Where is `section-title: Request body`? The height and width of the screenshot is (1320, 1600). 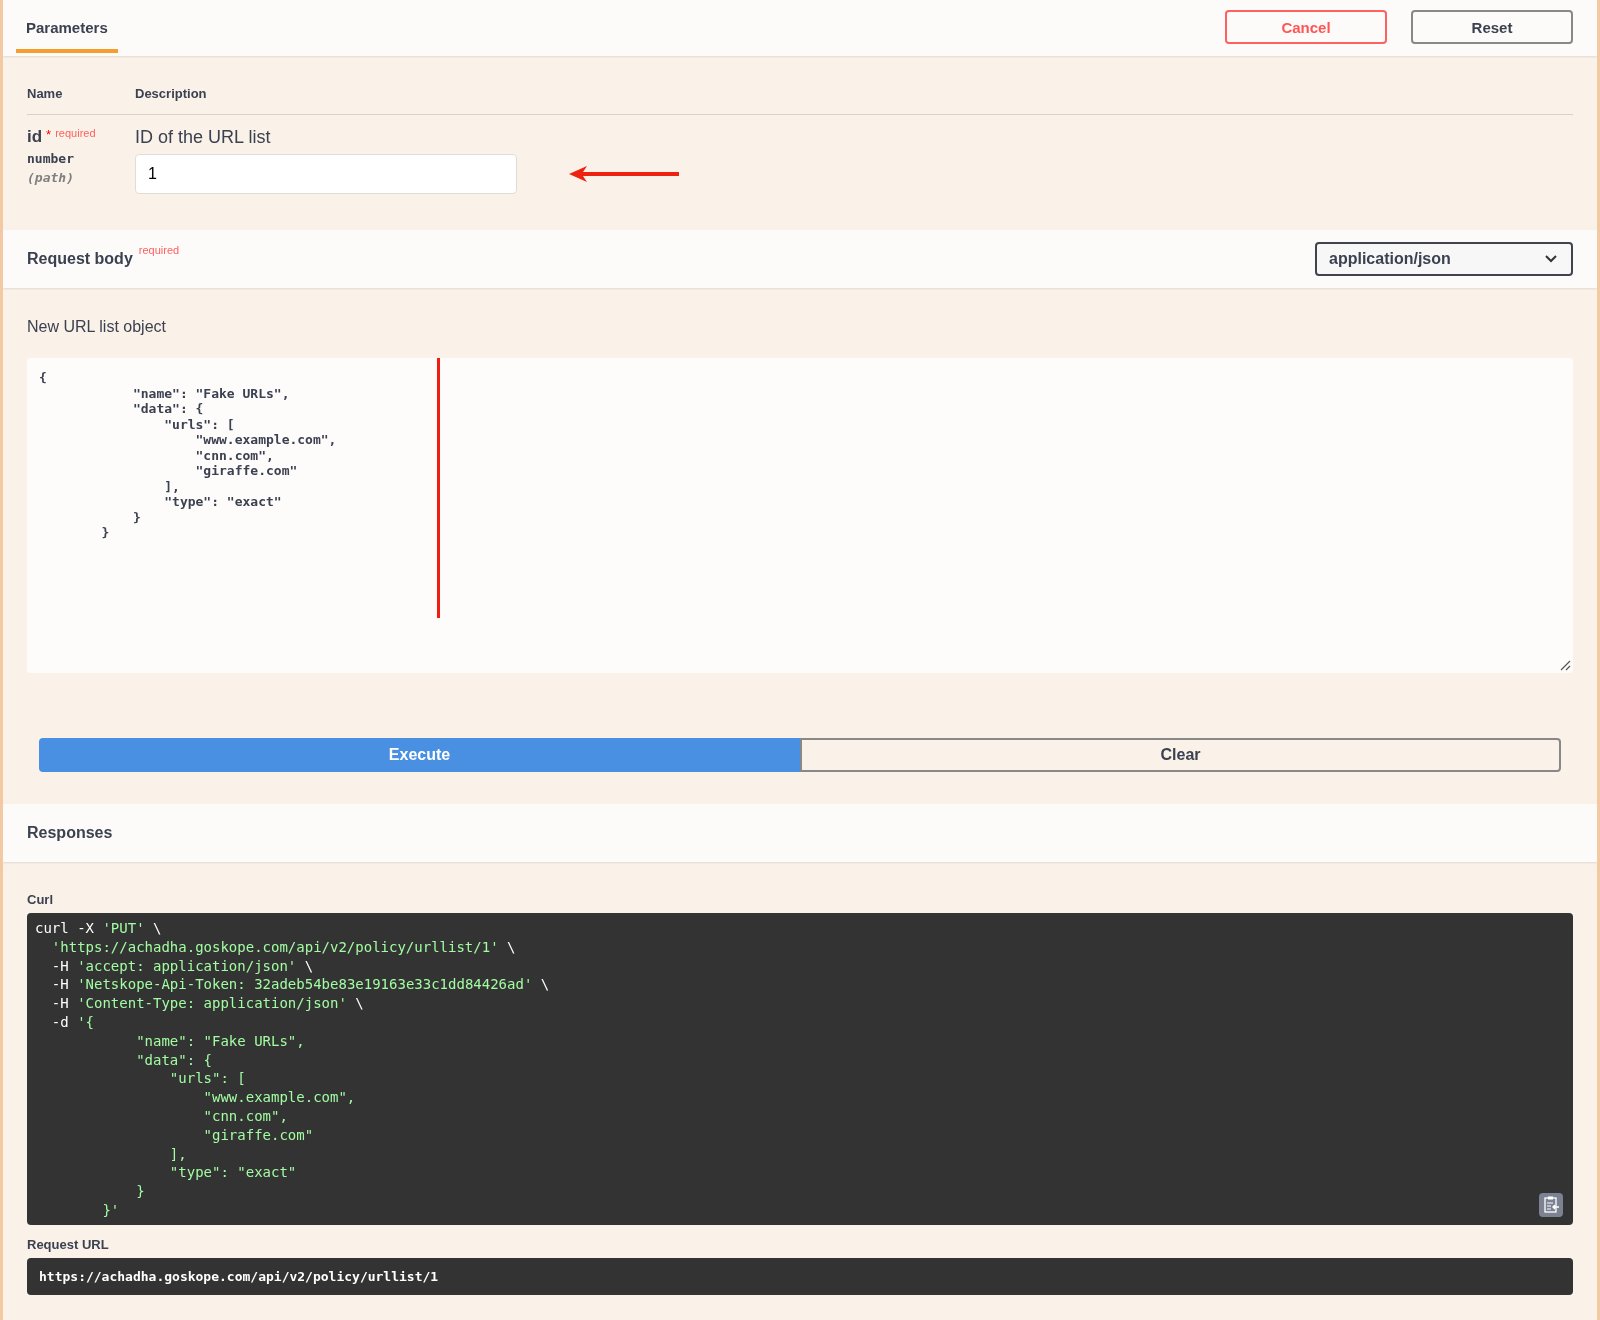 section-title: Request body is located at coordinates (80, 259).